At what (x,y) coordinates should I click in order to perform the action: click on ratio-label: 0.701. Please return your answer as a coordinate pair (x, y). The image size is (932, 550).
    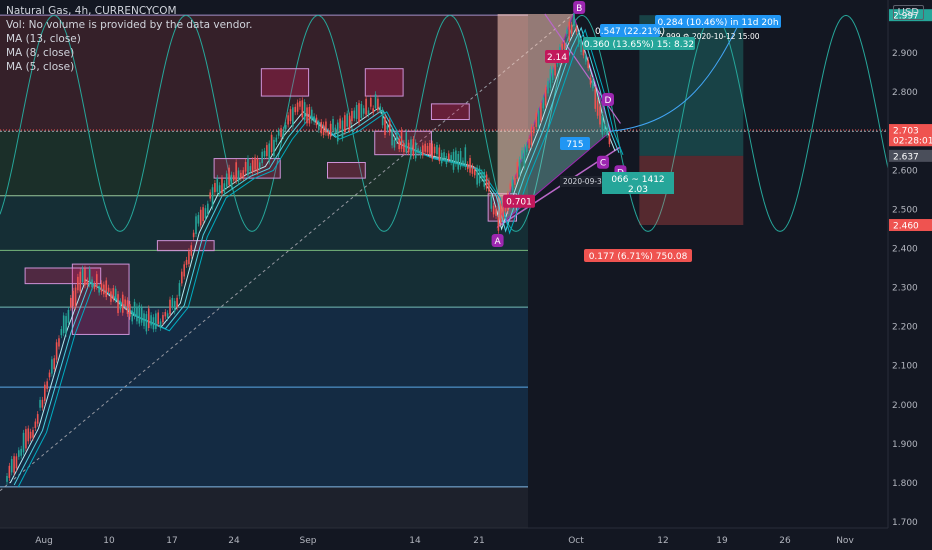
    Looking at the image, I should click on (519, 203).